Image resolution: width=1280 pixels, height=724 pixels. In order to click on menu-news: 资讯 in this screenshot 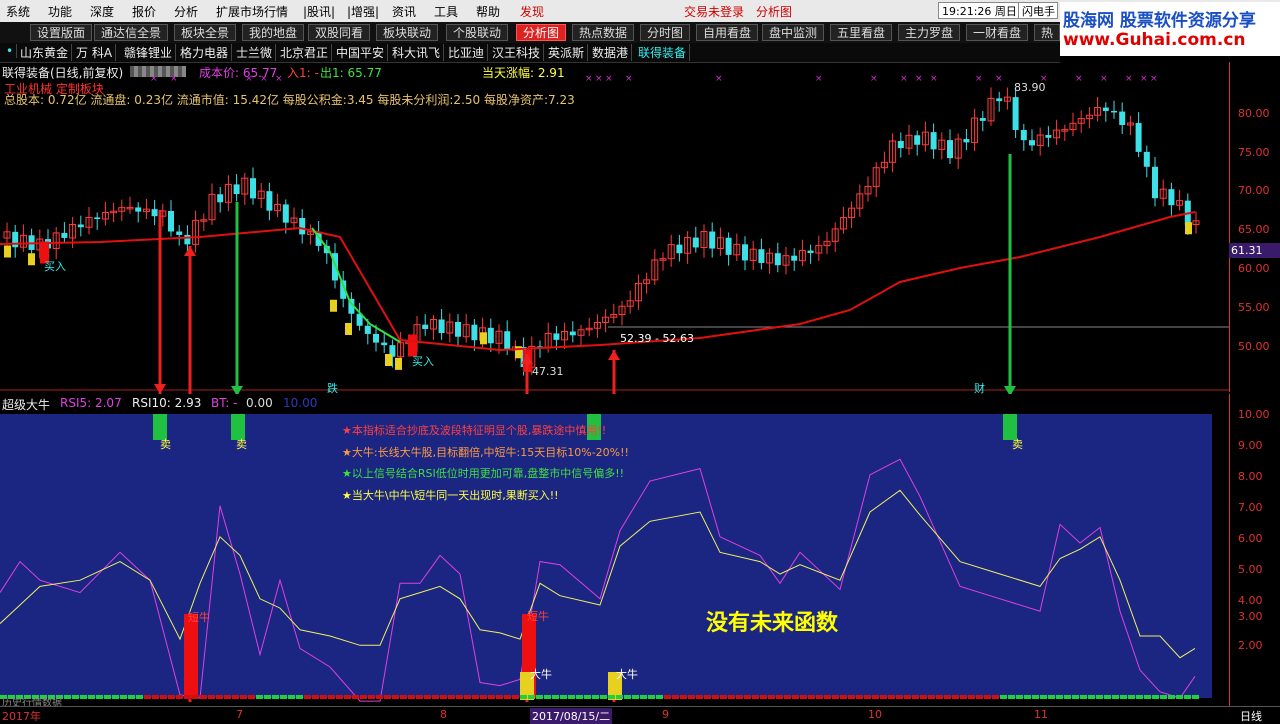, I will do `click(404, 11)`.